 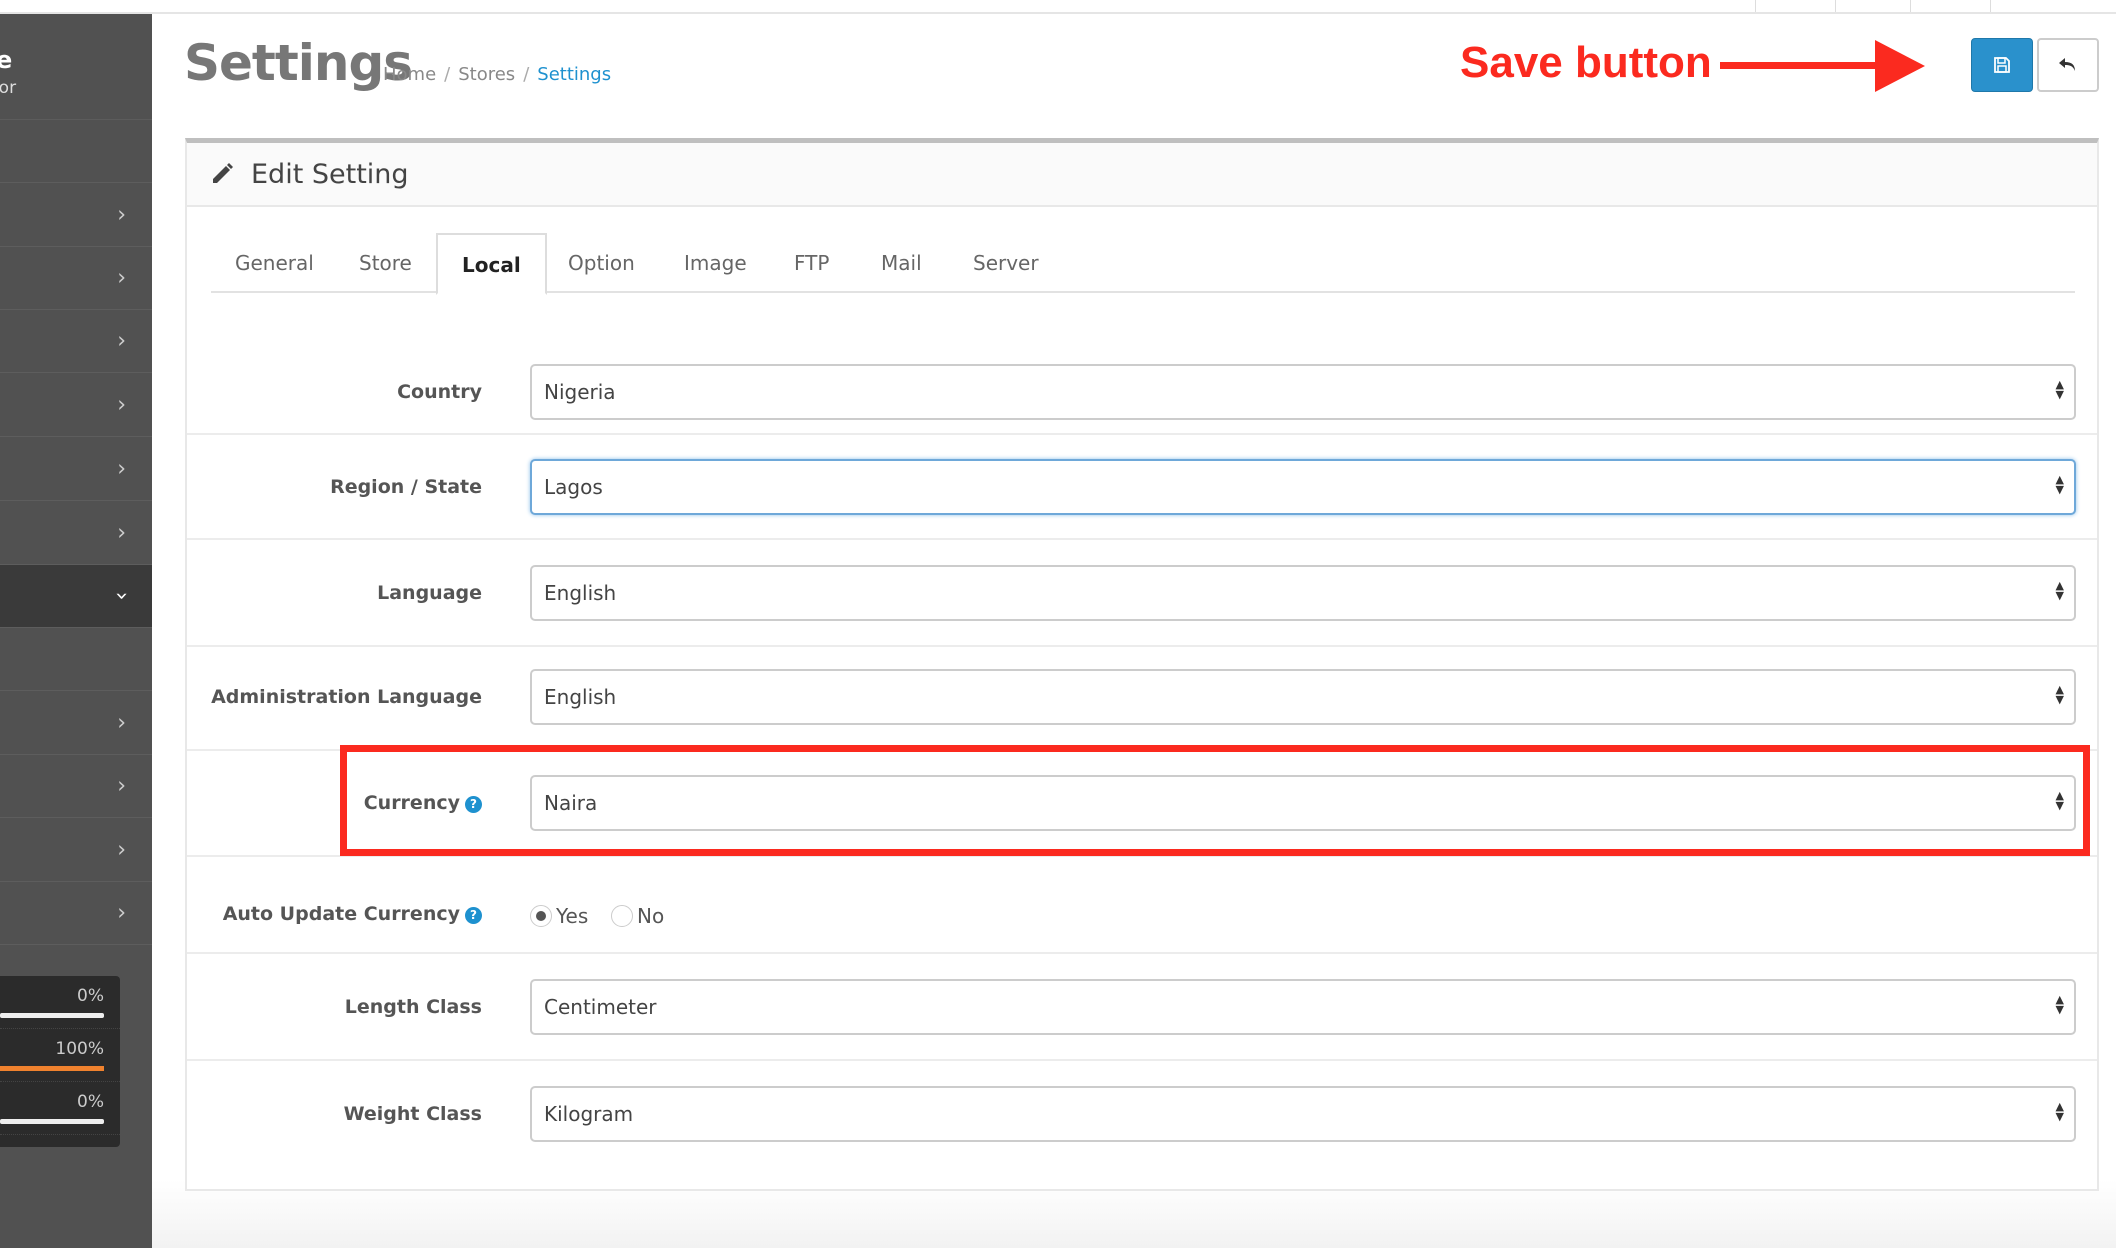 What do you see at coordinates (1142, 905) in the screenshot?
I see `auto-update-row: Auto Update Currency? Yes No` at bounding box center [1142, 905].